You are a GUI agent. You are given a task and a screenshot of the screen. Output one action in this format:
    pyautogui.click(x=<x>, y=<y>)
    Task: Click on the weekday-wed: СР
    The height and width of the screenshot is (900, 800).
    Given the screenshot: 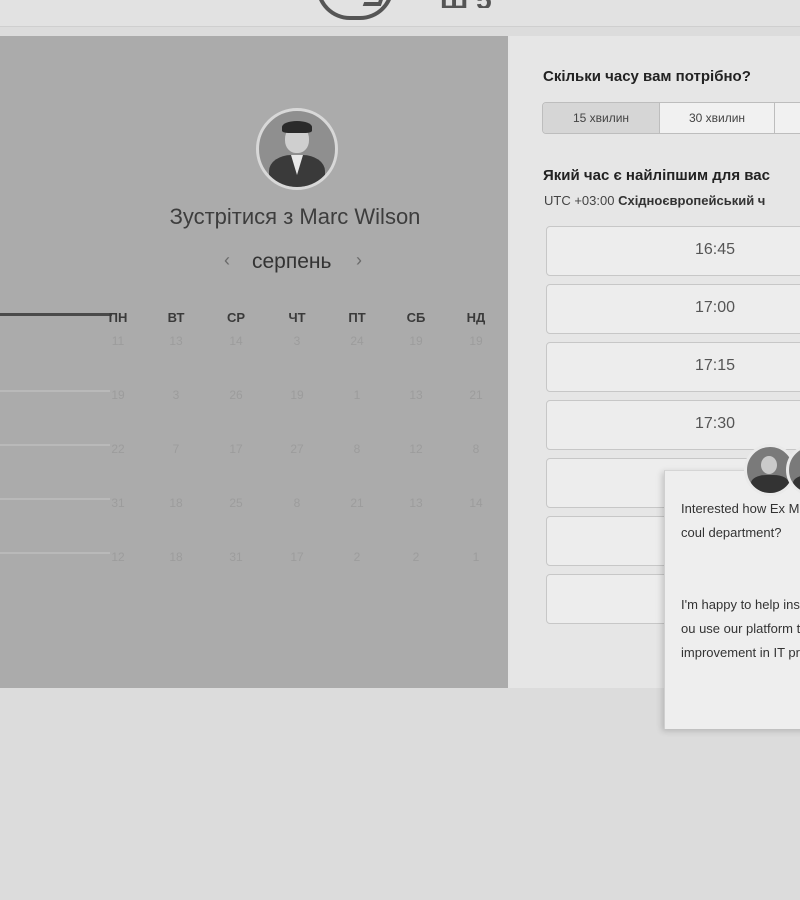 What is the action you would take?
    pyautogui.click(x=236, y=317)
    